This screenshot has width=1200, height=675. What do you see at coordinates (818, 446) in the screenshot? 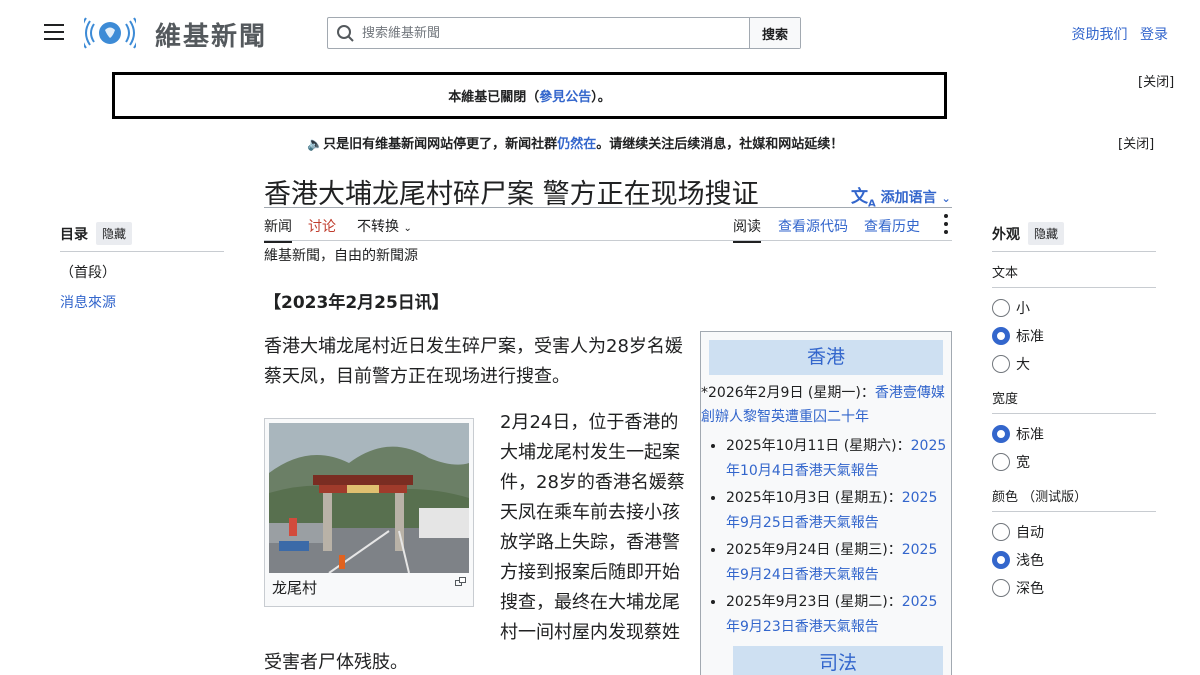
I see `news-date: 2025年10月11日 (星期六)：` at bounding box center [818, 446].